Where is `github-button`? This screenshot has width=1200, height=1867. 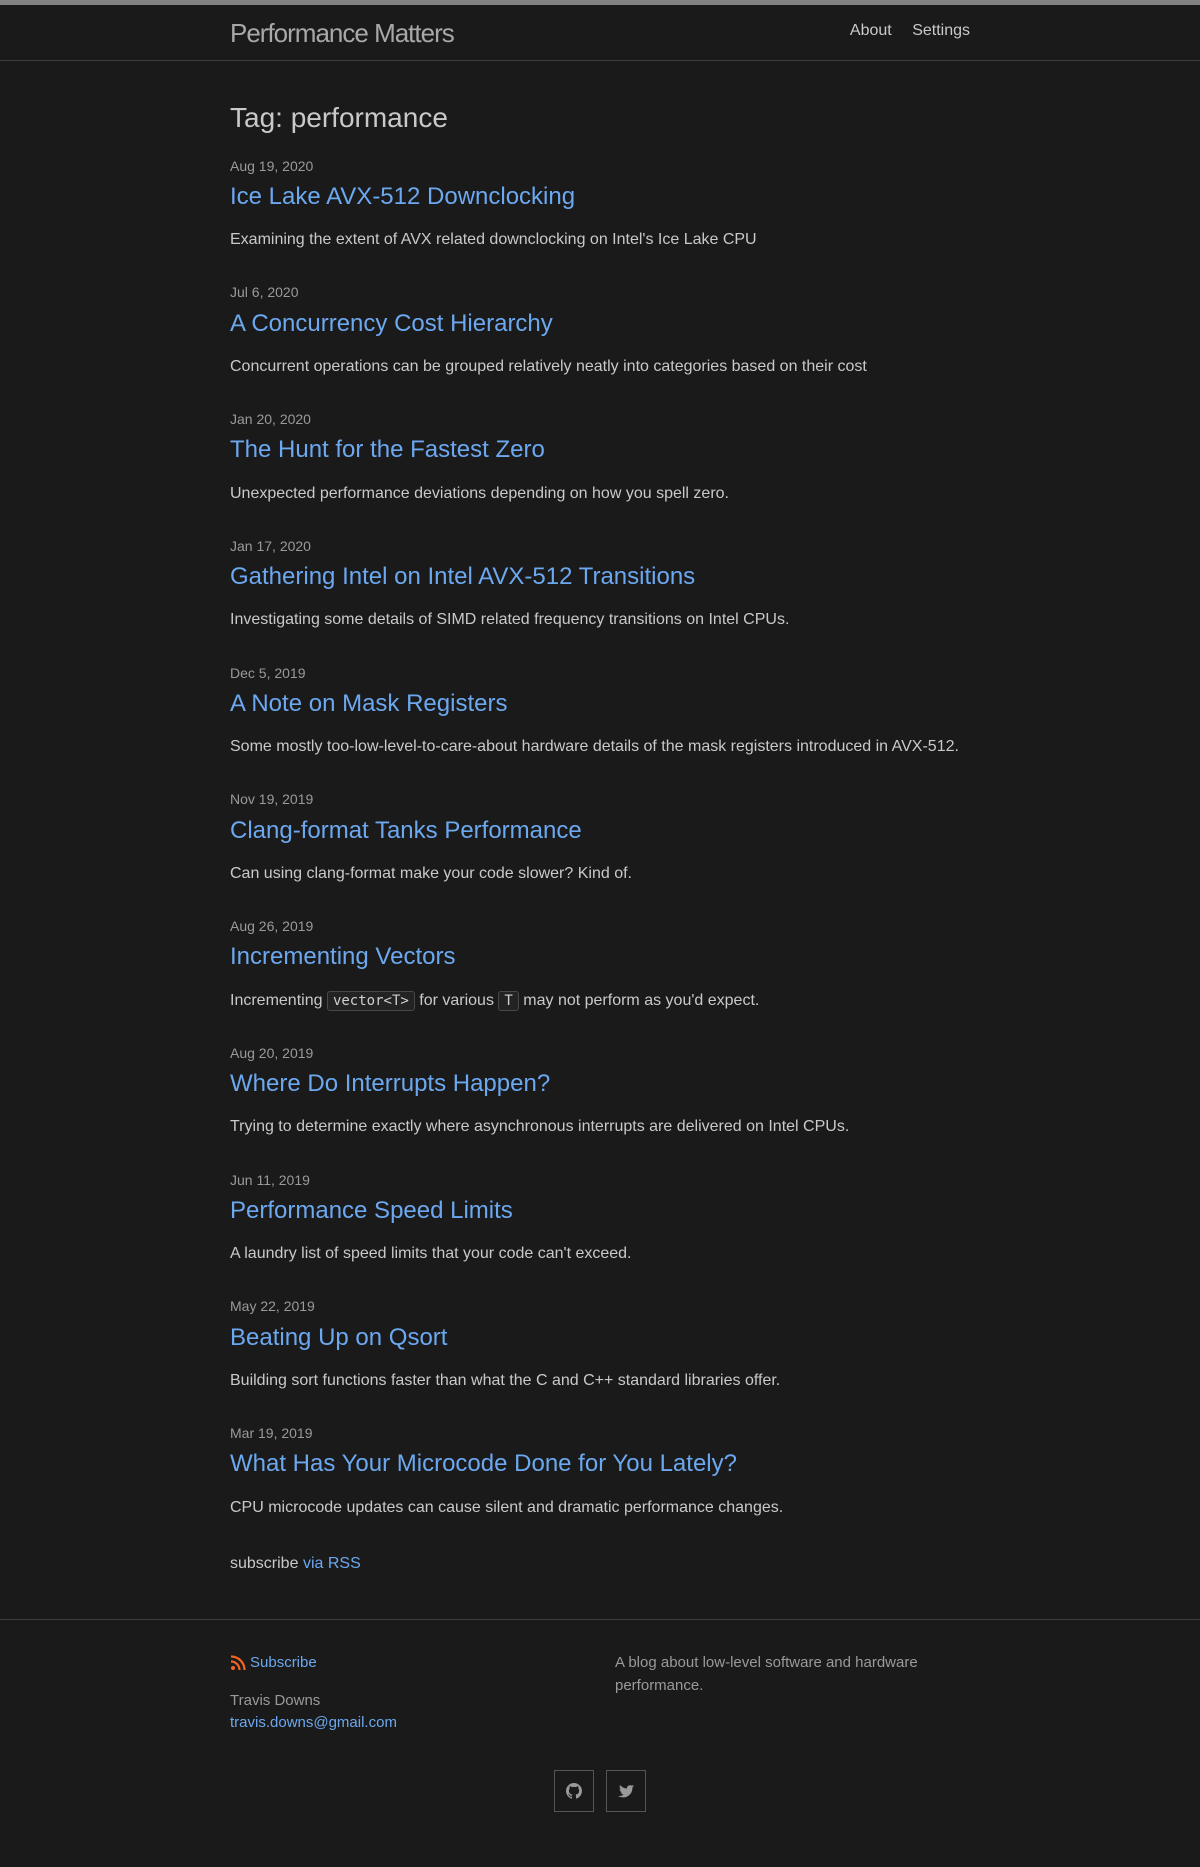
github-button is located at coordinates (573, 1791).